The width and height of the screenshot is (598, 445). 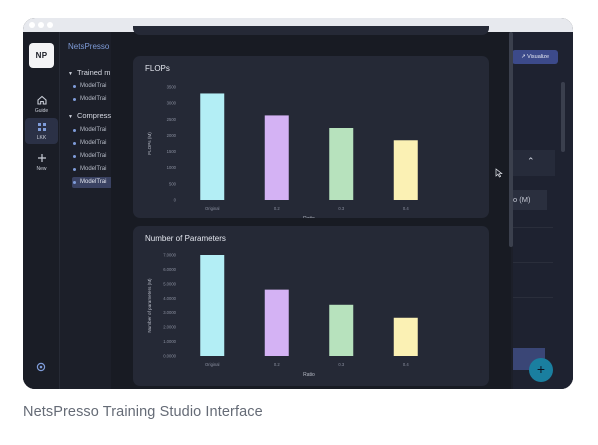 I want to click on scrollbar, so click(x=563, y=117).